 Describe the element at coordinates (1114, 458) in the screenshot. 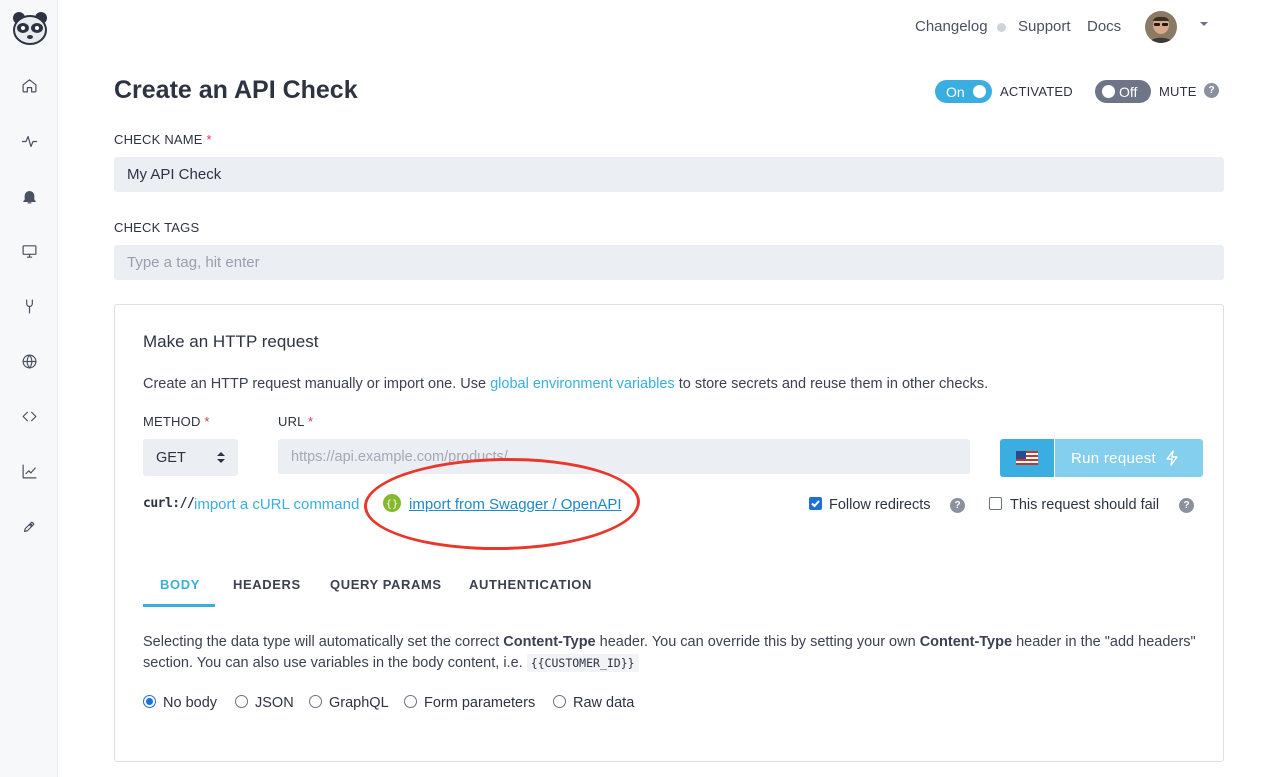

I see `run-request-label: Run request` at that location.